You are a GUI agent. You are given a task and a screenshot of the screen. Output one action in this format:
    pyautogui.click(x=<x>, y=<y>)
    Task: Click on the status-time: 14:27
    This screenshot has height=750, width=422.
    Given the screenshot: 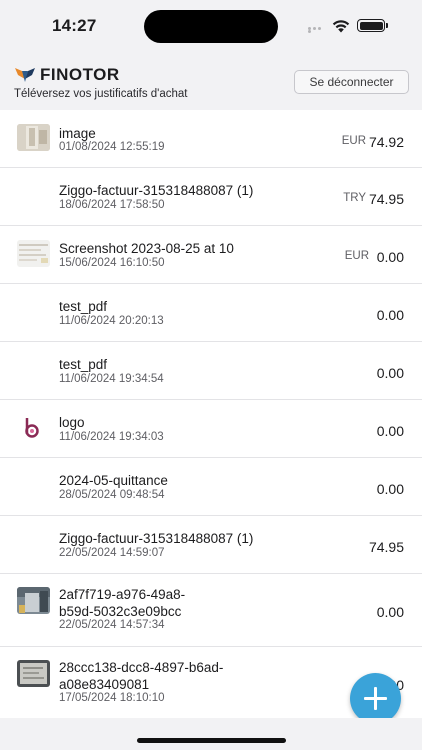 What is the action you would take?
    pyautogui.click(x=74, y=25)
    